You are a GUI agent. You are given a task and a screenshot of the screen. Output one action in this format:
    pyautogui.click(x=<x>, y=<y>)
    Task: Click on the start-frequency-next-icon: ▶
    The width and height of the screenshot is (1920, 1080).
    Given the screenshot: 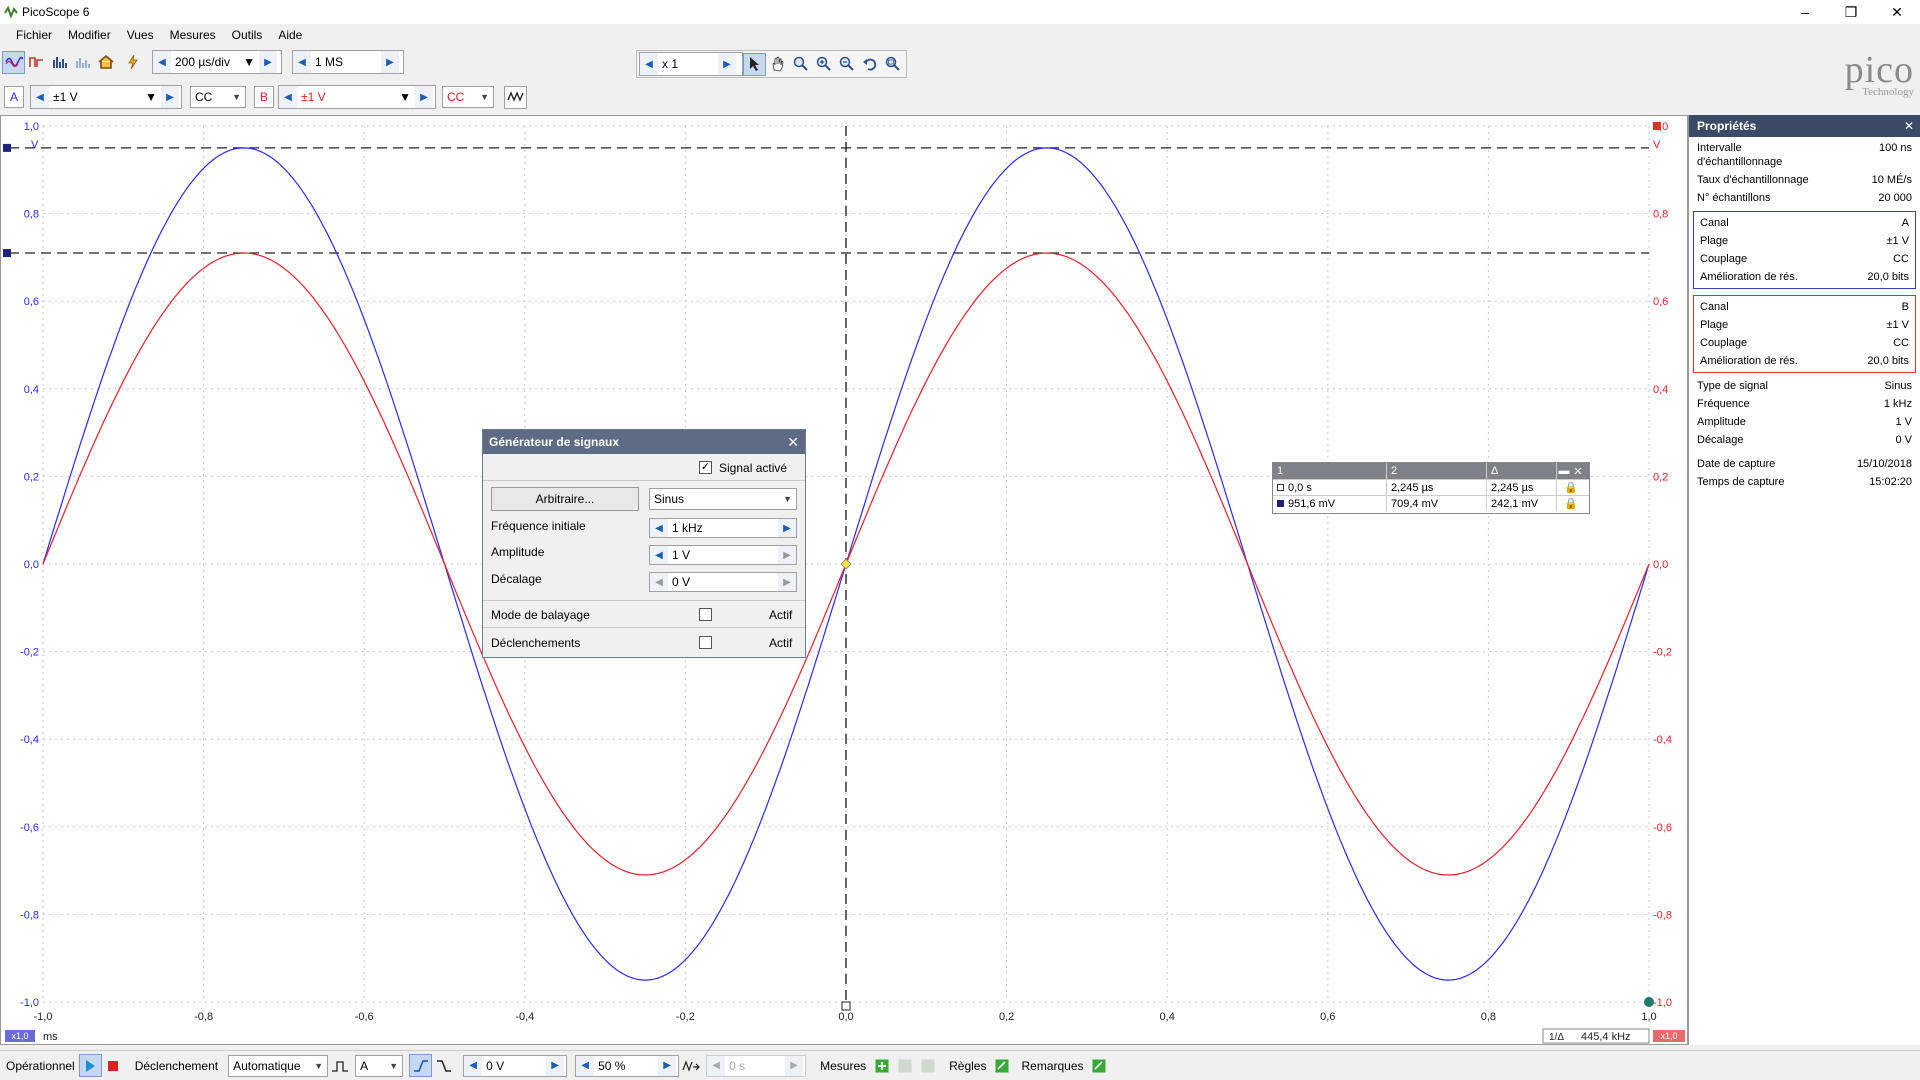 What is the action you would take?
    pyautogui.click(x=787, y=528)
    